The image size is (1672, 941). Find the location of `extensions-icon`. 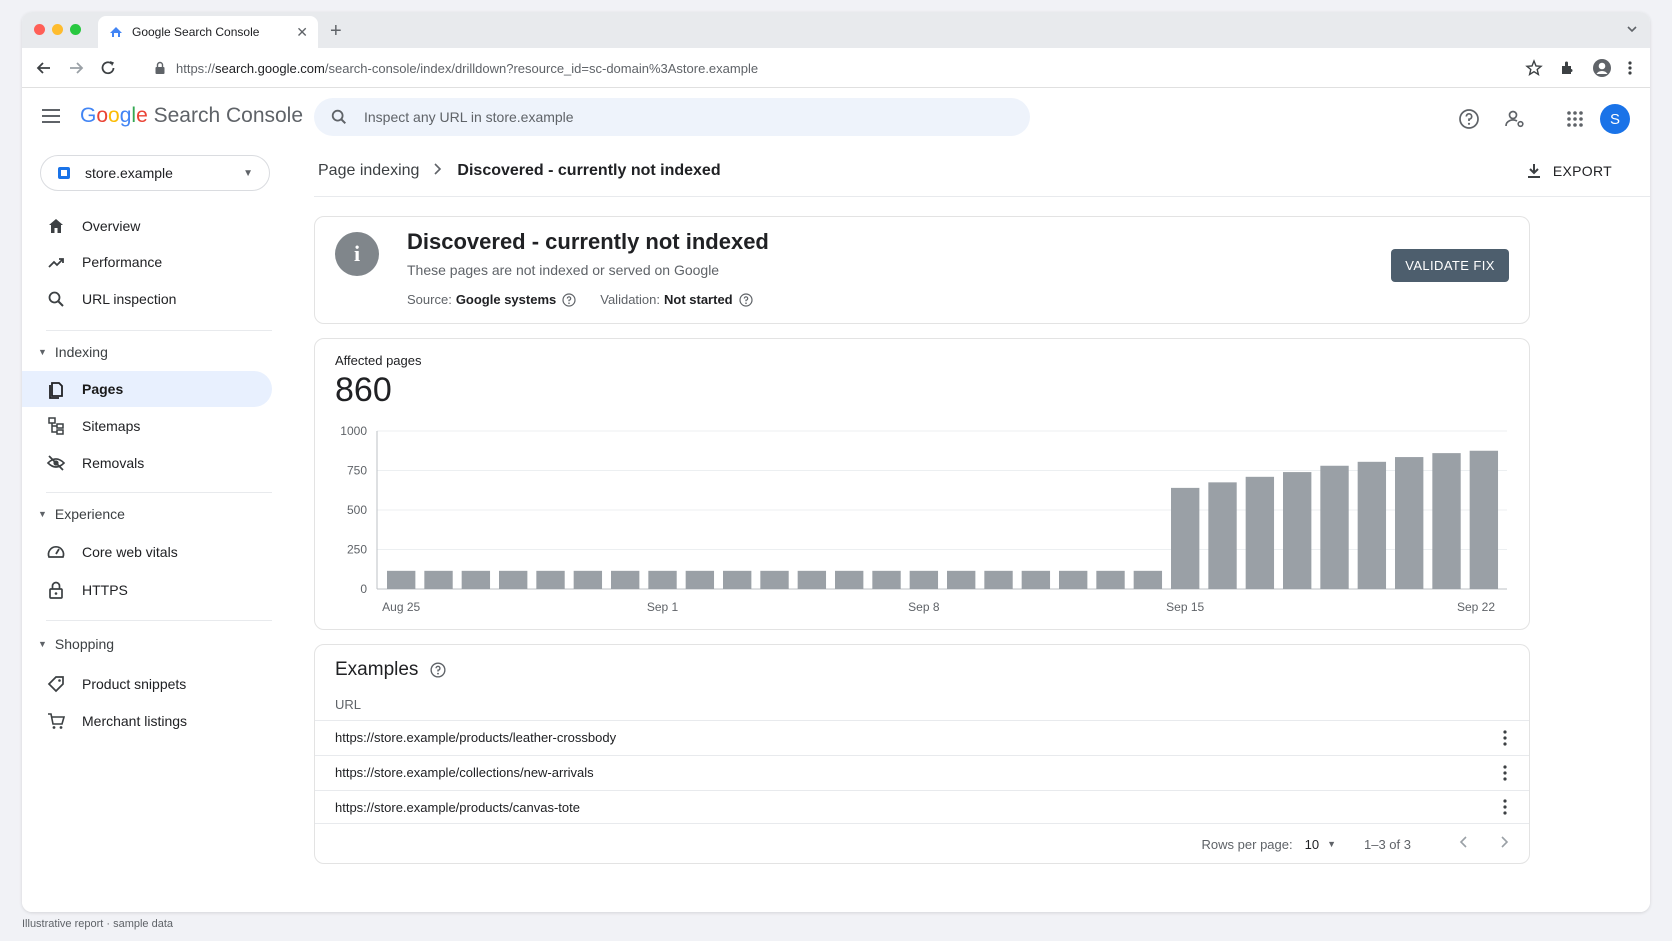

extensions-icon is located at coordinates (1568, 68).